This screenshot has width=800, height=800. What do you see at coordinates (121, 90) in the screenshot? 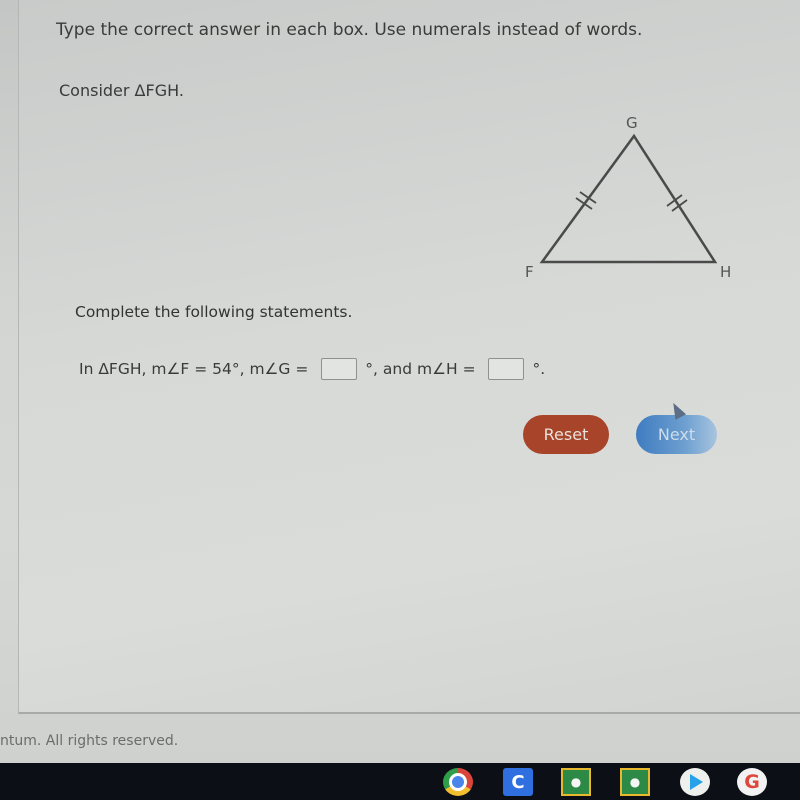
I see `consider-text: Consider ΔFGH.` at bounding box center [121, 90].